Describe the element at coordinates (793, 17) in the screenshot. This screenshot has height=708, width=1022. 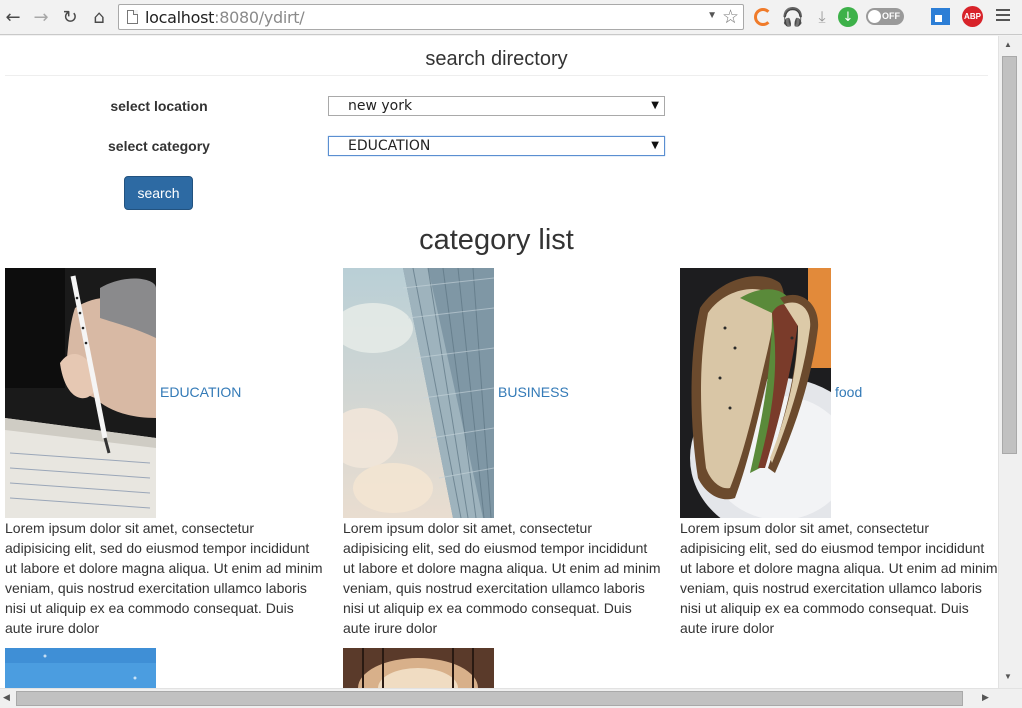
I see `headphones-icon: 🎧` at that location.